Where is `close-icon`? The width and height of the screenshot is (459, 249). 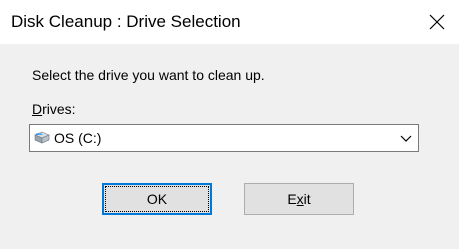 close-icon is located at coordinates (437, 22).